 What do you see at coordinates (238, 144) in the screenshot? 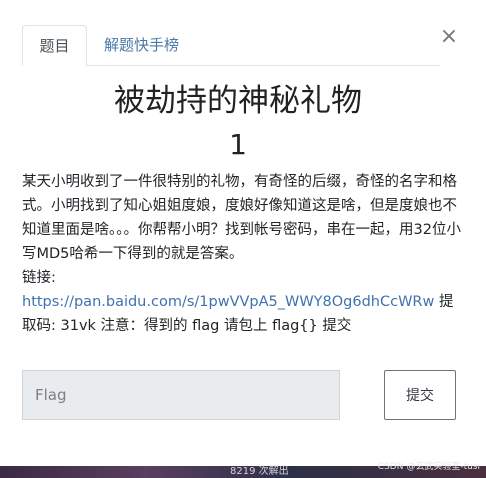
I see `challenge-score: 1` at bounding box center [238, 144].